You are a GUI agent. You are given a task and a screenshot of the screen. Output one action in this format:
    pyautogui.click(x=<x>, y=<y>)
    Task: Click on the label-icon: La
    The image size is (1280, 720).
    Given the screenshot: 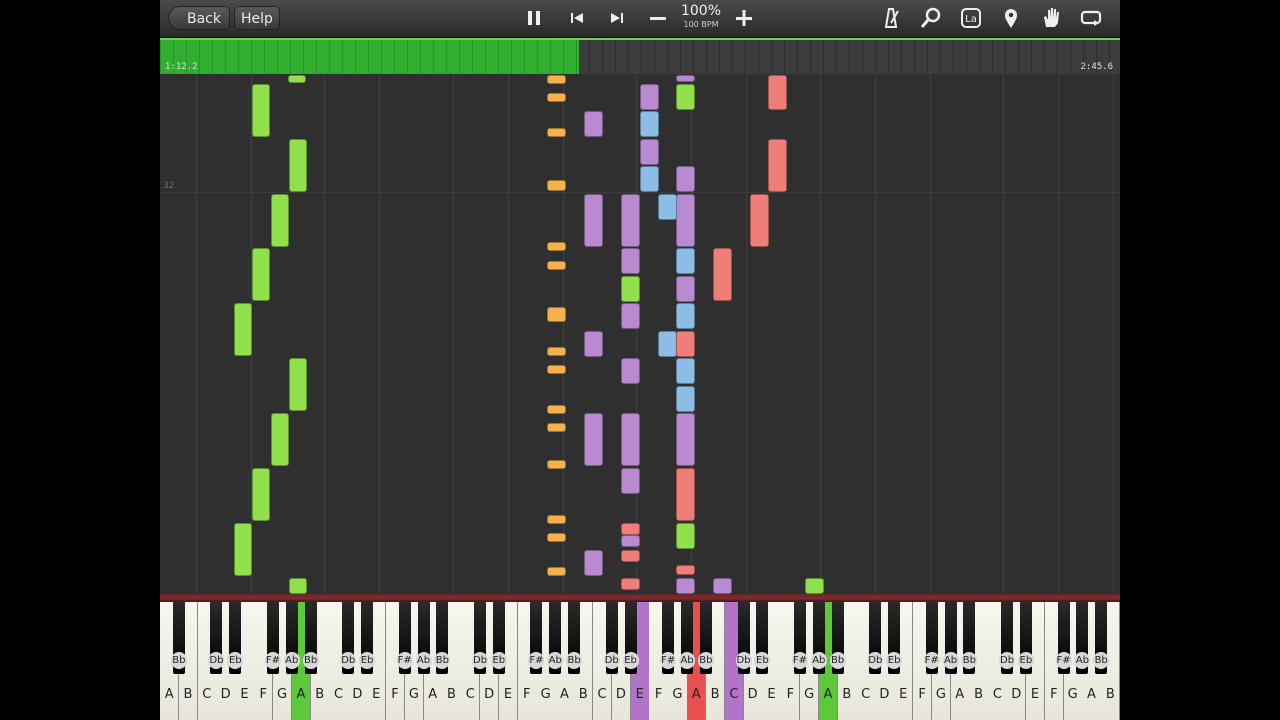 What is the action you would take?
    pyautogui.click(x=971, y=18)
    